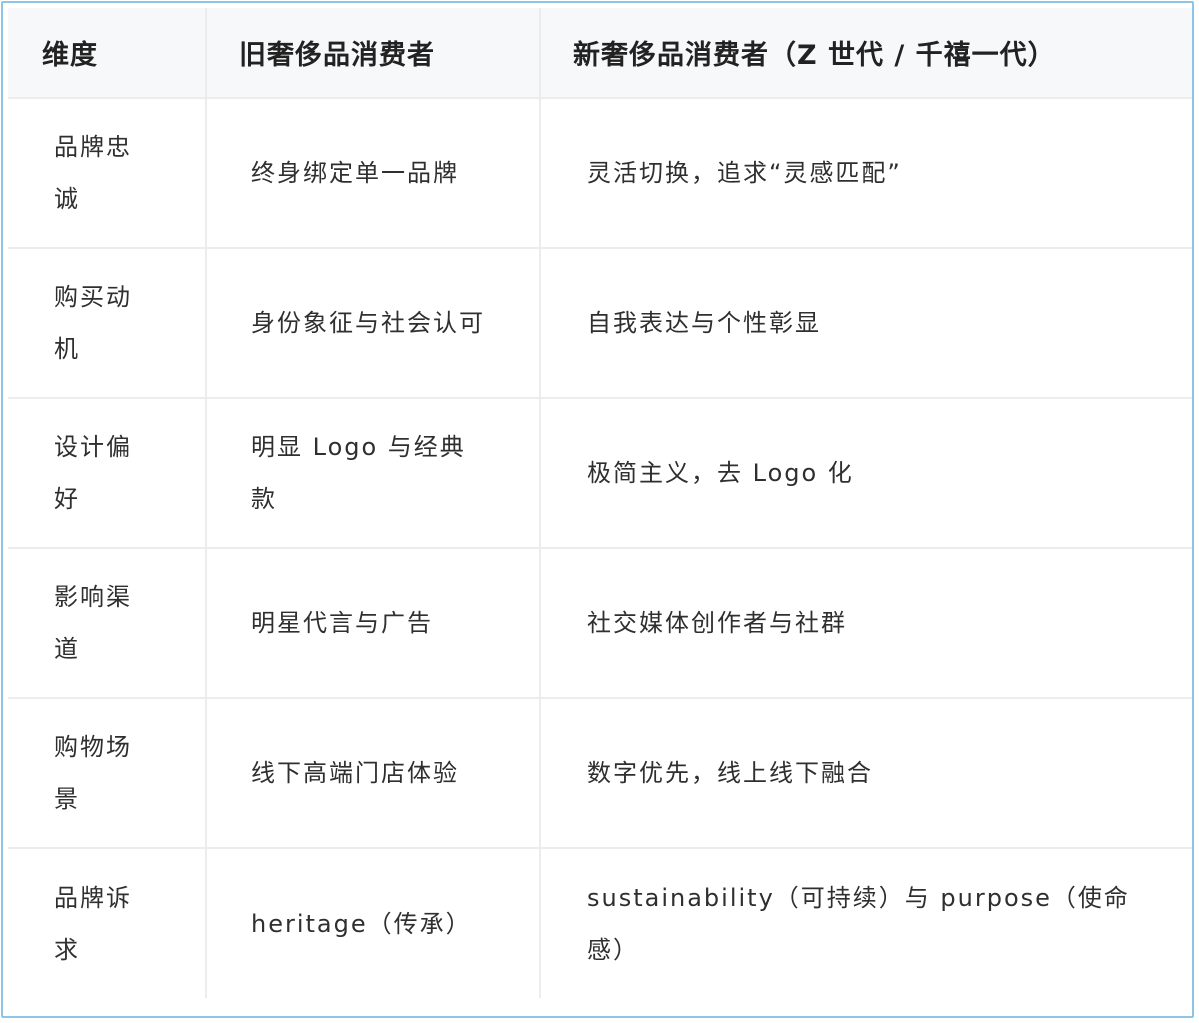 The width and height of the screenshot is (1199, 1023). Describe the element at coordinates (107, 473) in the screenshot. I see `cell-dimension: 设计偏好` at that location.